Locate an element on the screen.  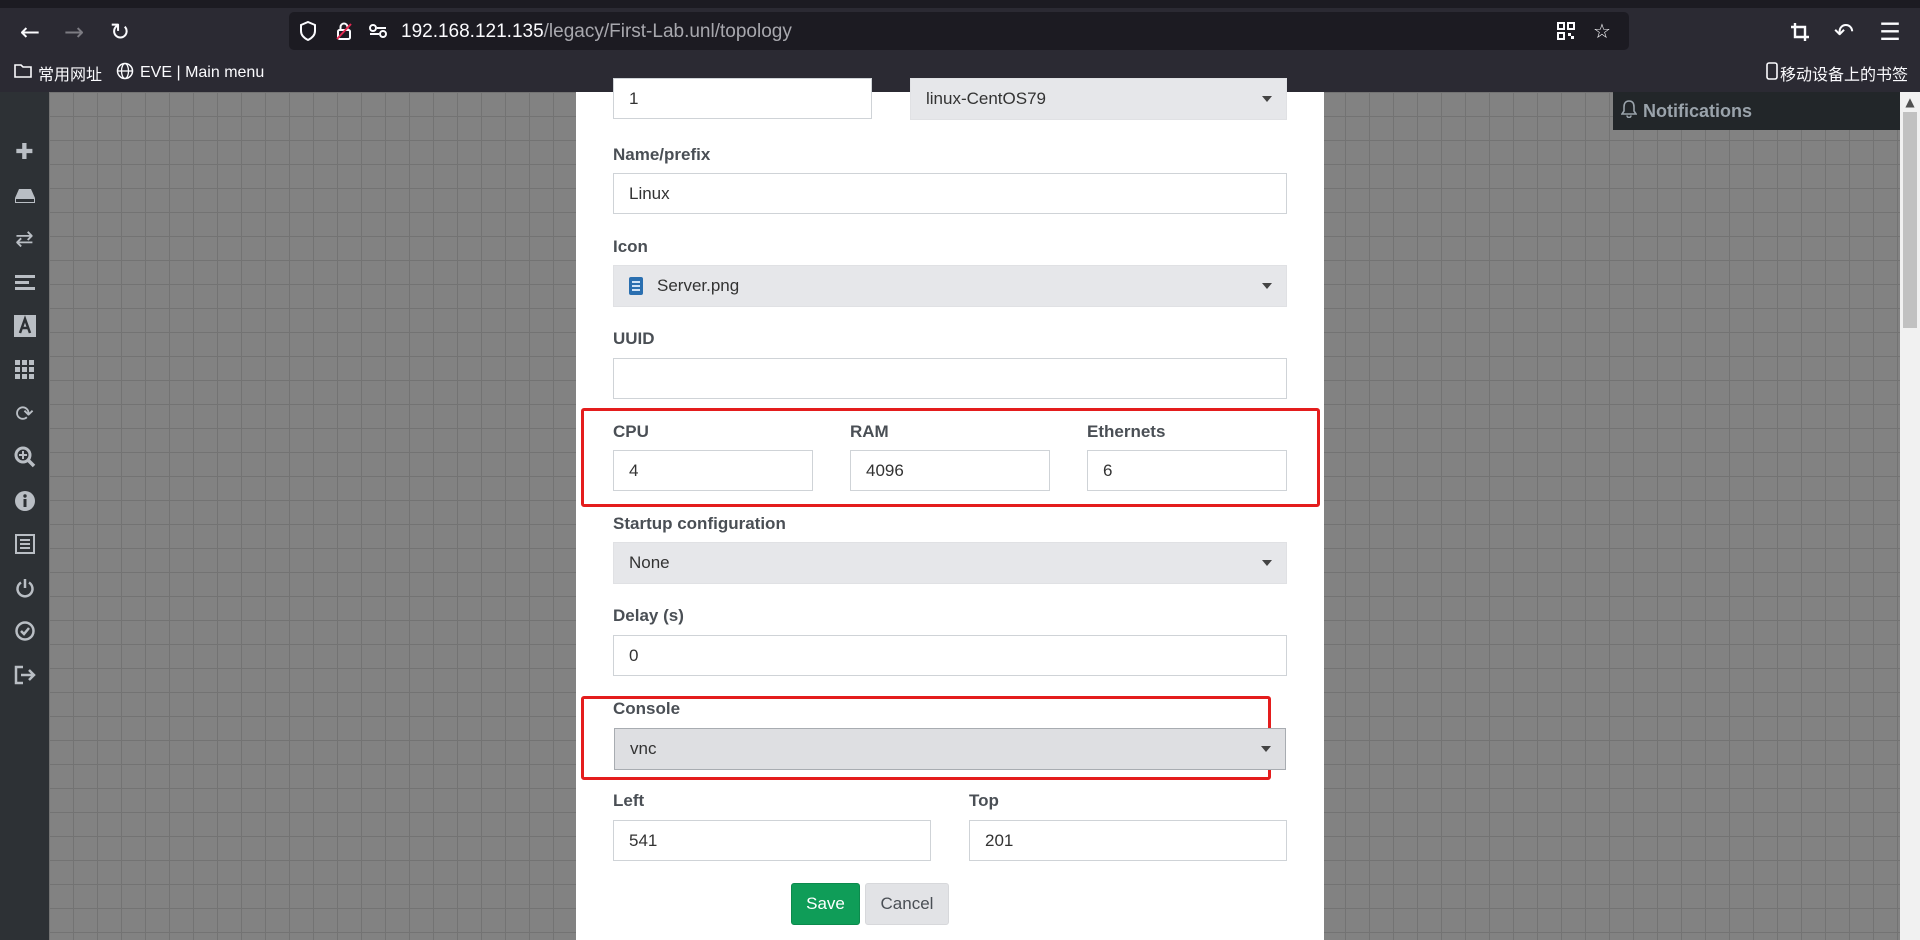
left-label: Left is located at coordinates (629, 800).